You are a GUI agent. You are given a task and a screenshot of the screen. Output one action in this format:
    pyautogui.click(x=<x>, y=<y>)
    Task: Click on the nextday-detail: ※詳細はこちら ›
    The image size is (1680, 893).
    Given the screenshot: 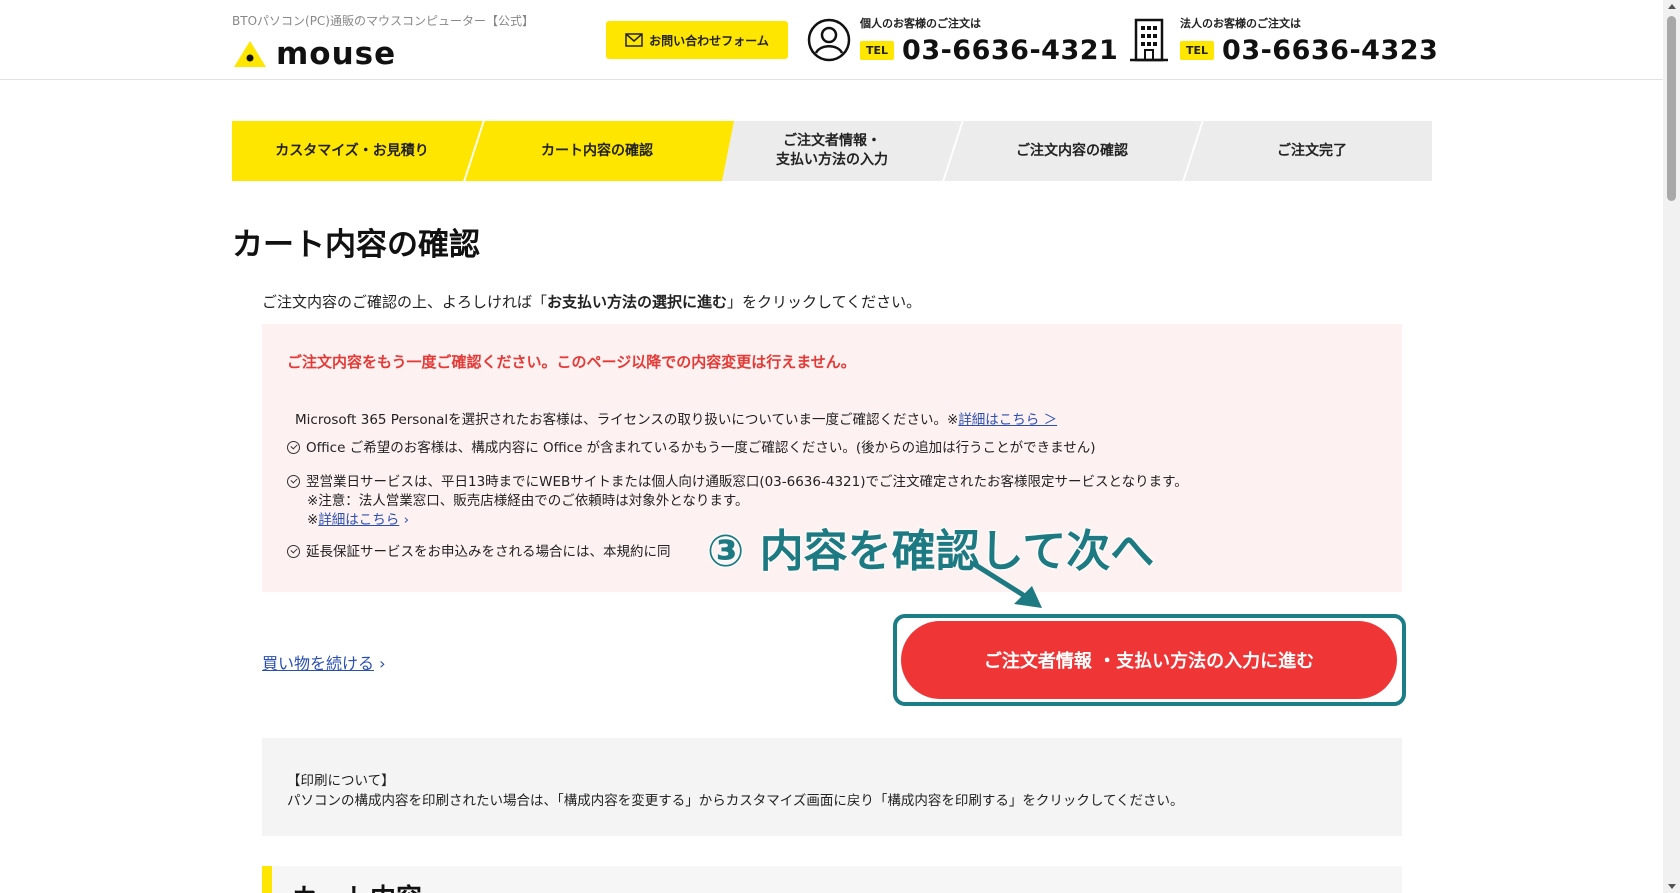 What is the action you would take?
    pyautogui.click(x=358, y=518)
    